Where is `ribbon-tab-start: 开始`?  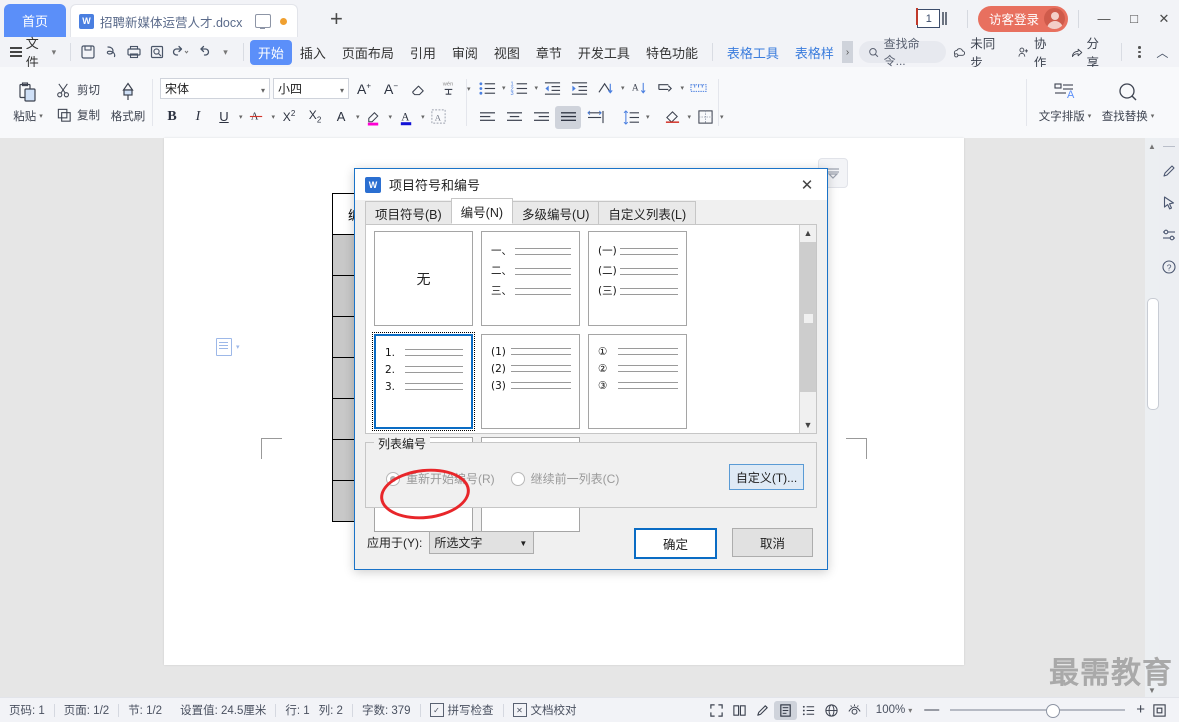 ribbon-tab-start: 开始 is located at coordinates (270, 52).